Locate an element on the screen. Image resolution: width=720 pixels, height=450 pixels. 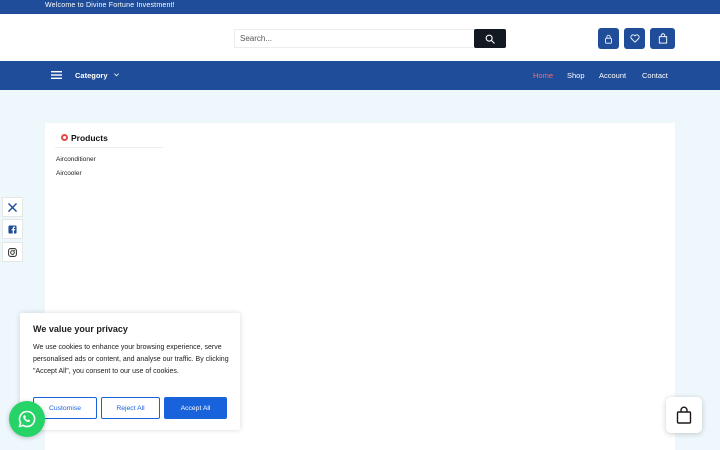
reject-all-button: Reject All is located at coordinates (130, 408).